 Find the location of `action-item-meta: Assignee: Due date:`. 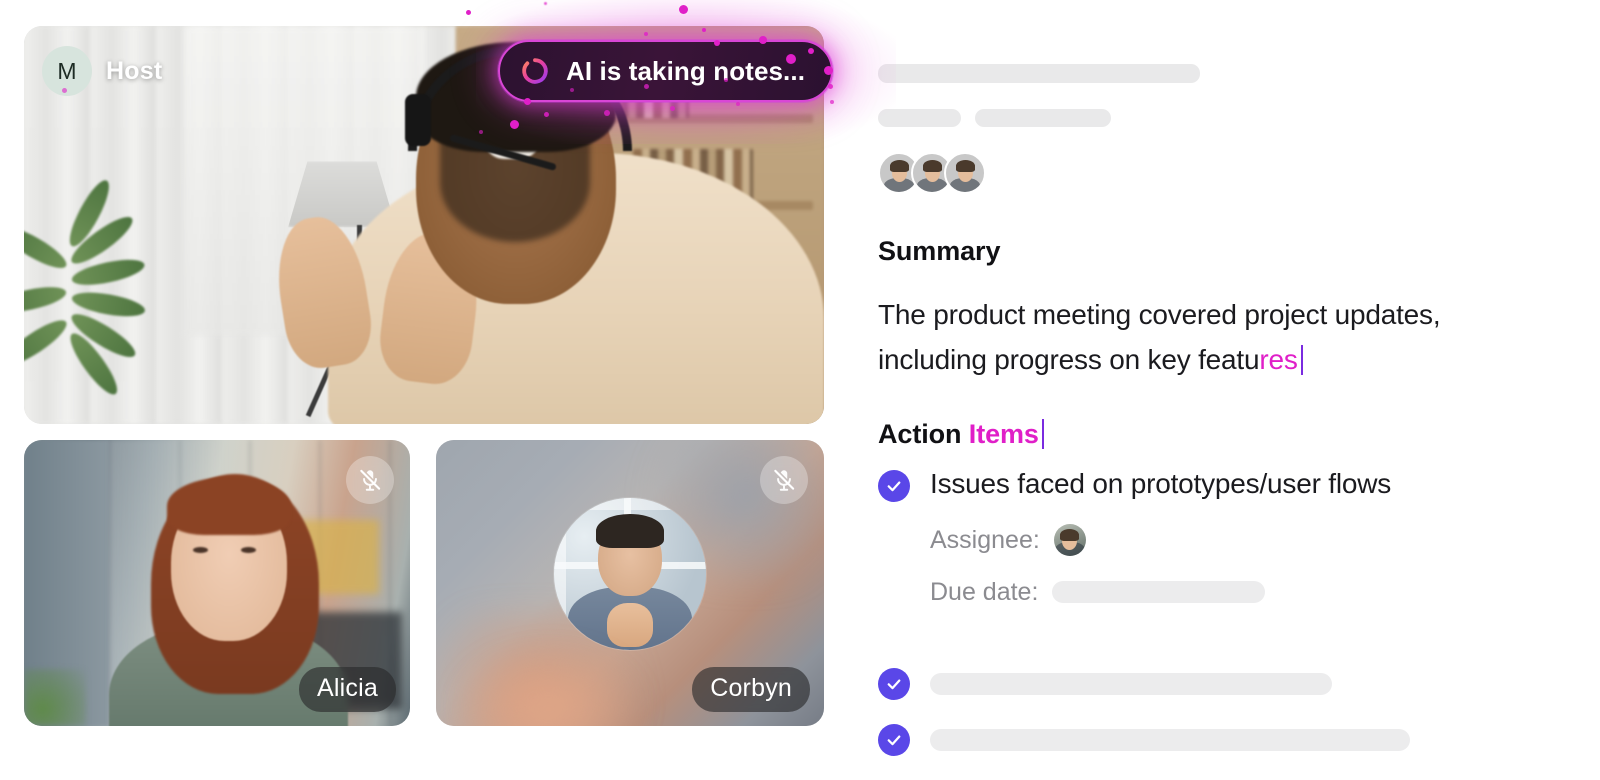

action-item-meta: Assignee: Due date: is located at coordinates (1160, 566).